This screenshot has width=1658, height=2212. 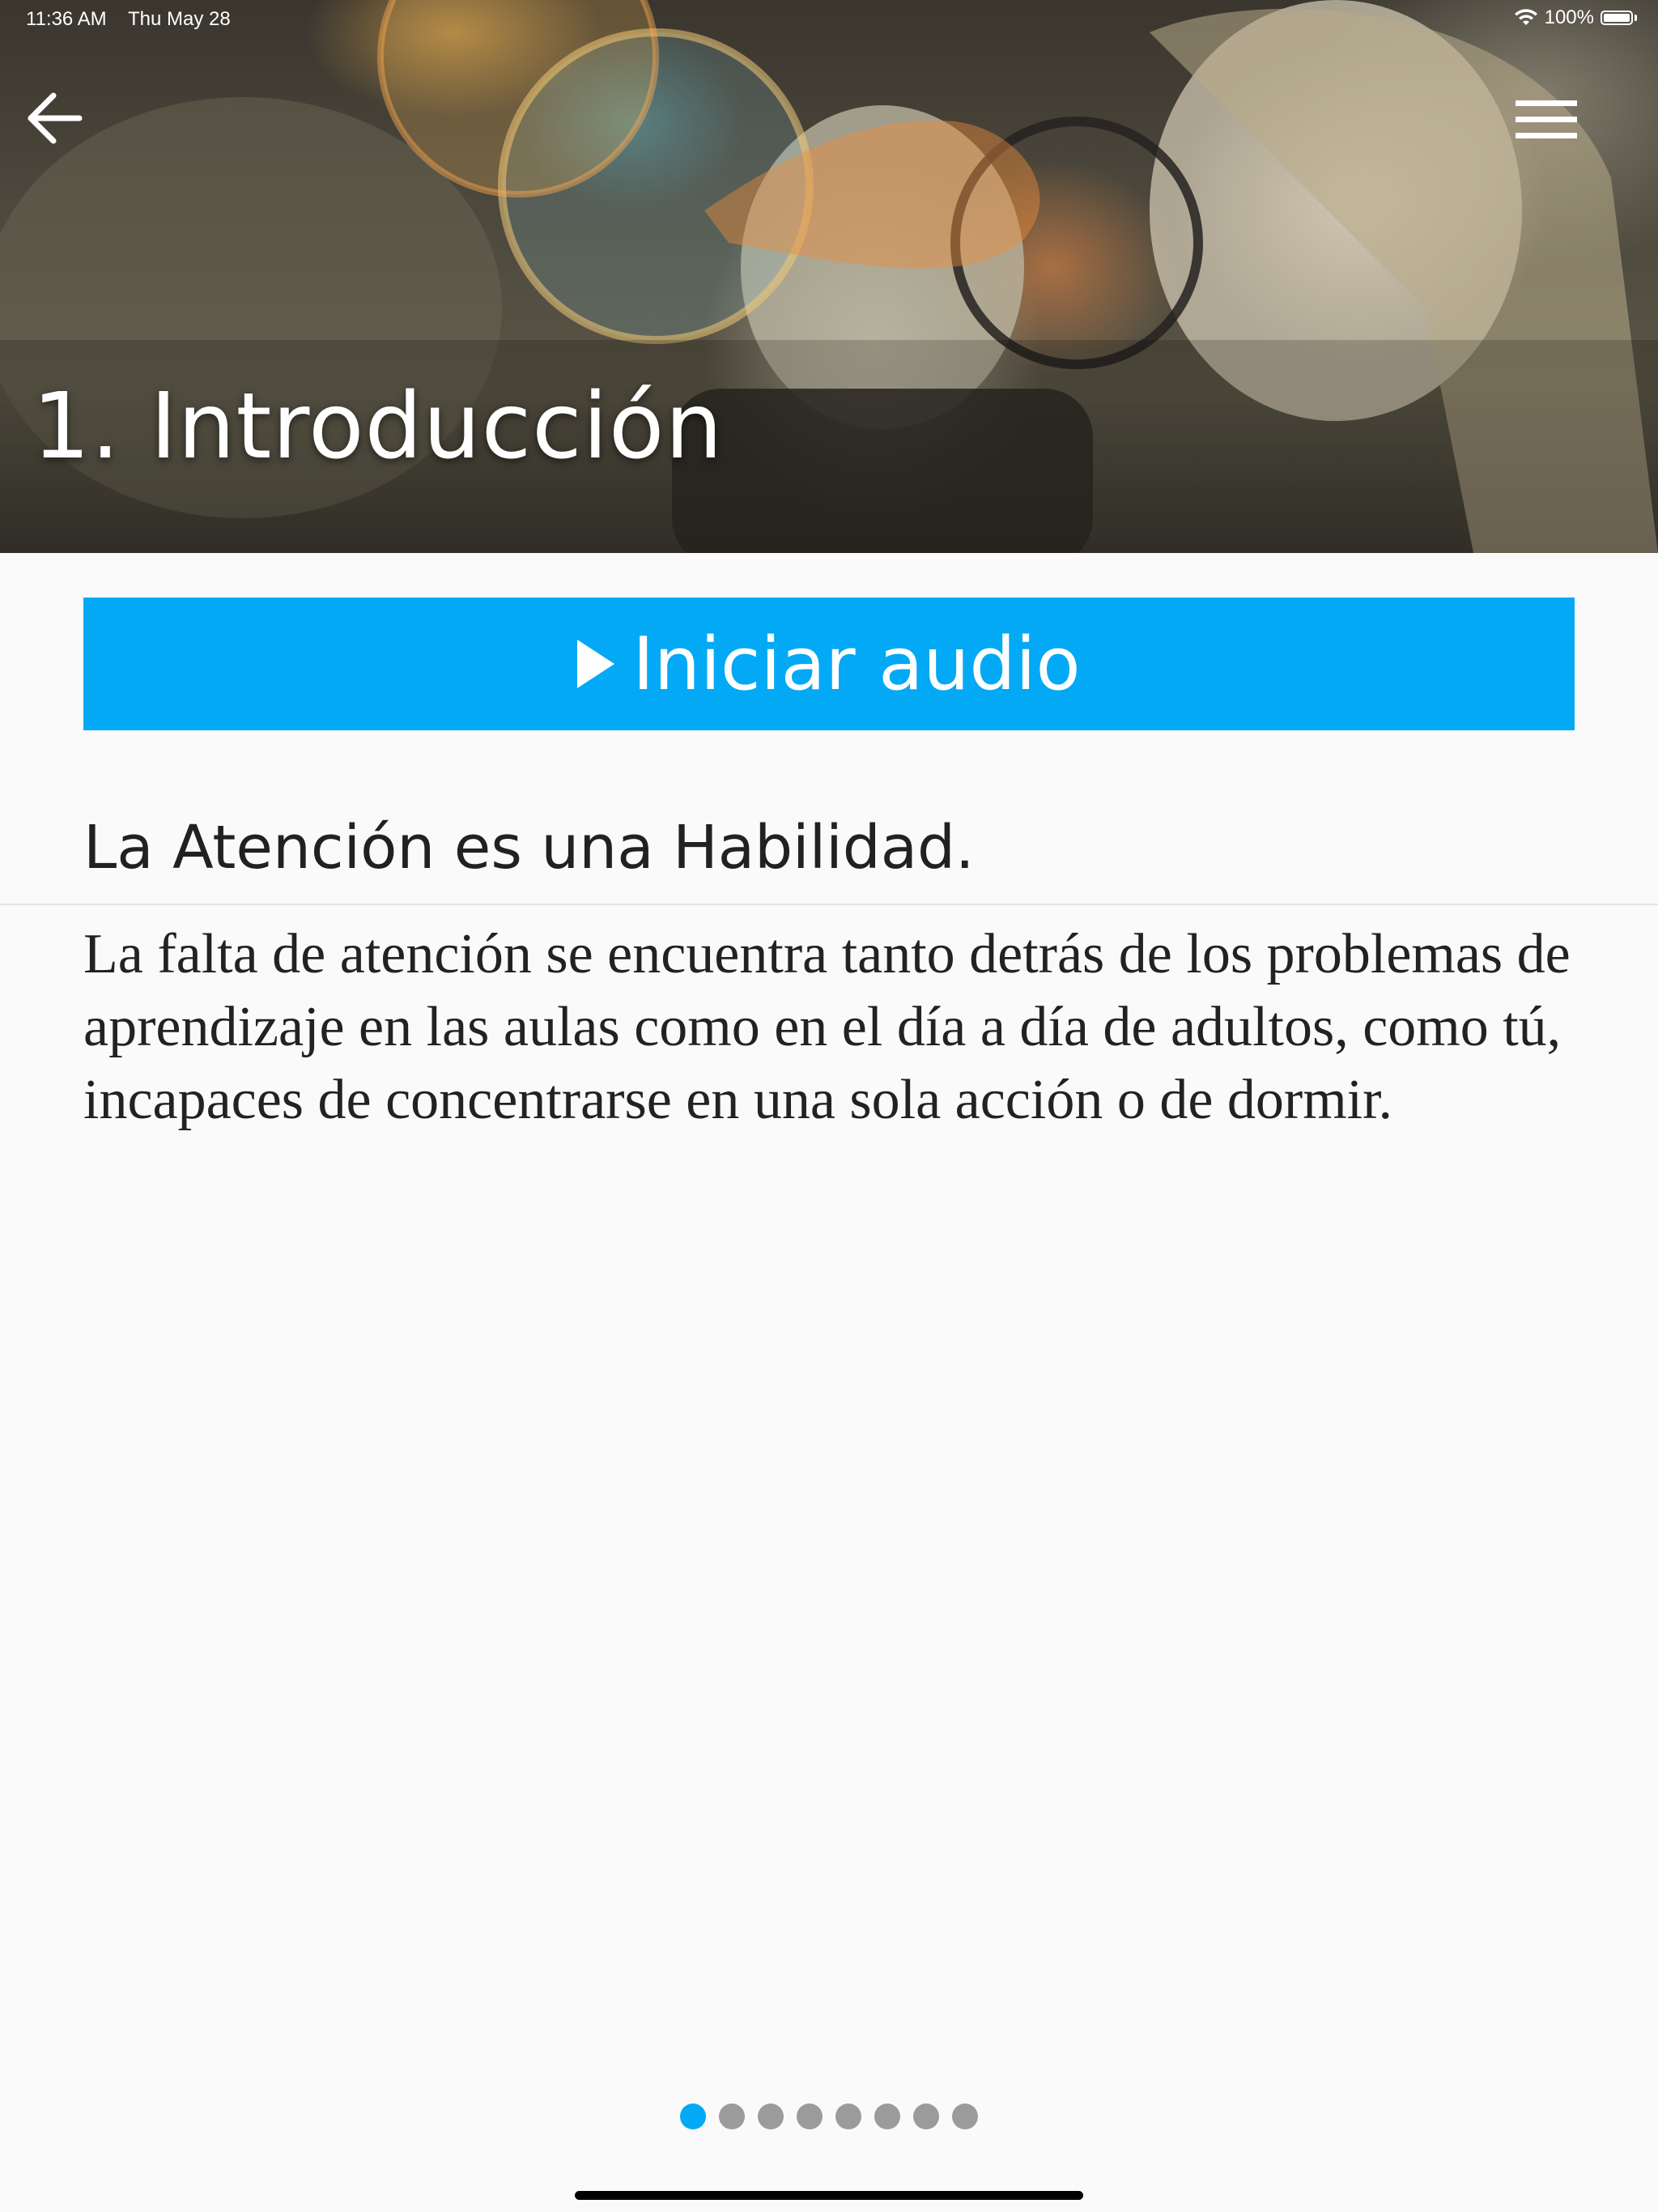 What do you see at coordinates (829, 19) in the screenshot?
I see `status-bar: 11:36 AM Thu May 28 100%` at bounding box center [829, 19].